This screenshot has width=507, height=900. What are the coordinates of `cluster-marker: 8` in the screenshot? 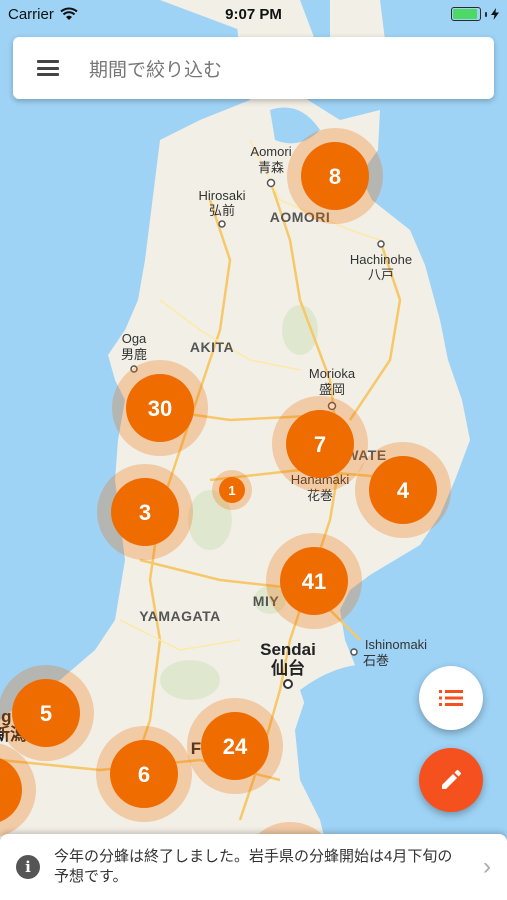 It's located at (335, 176).